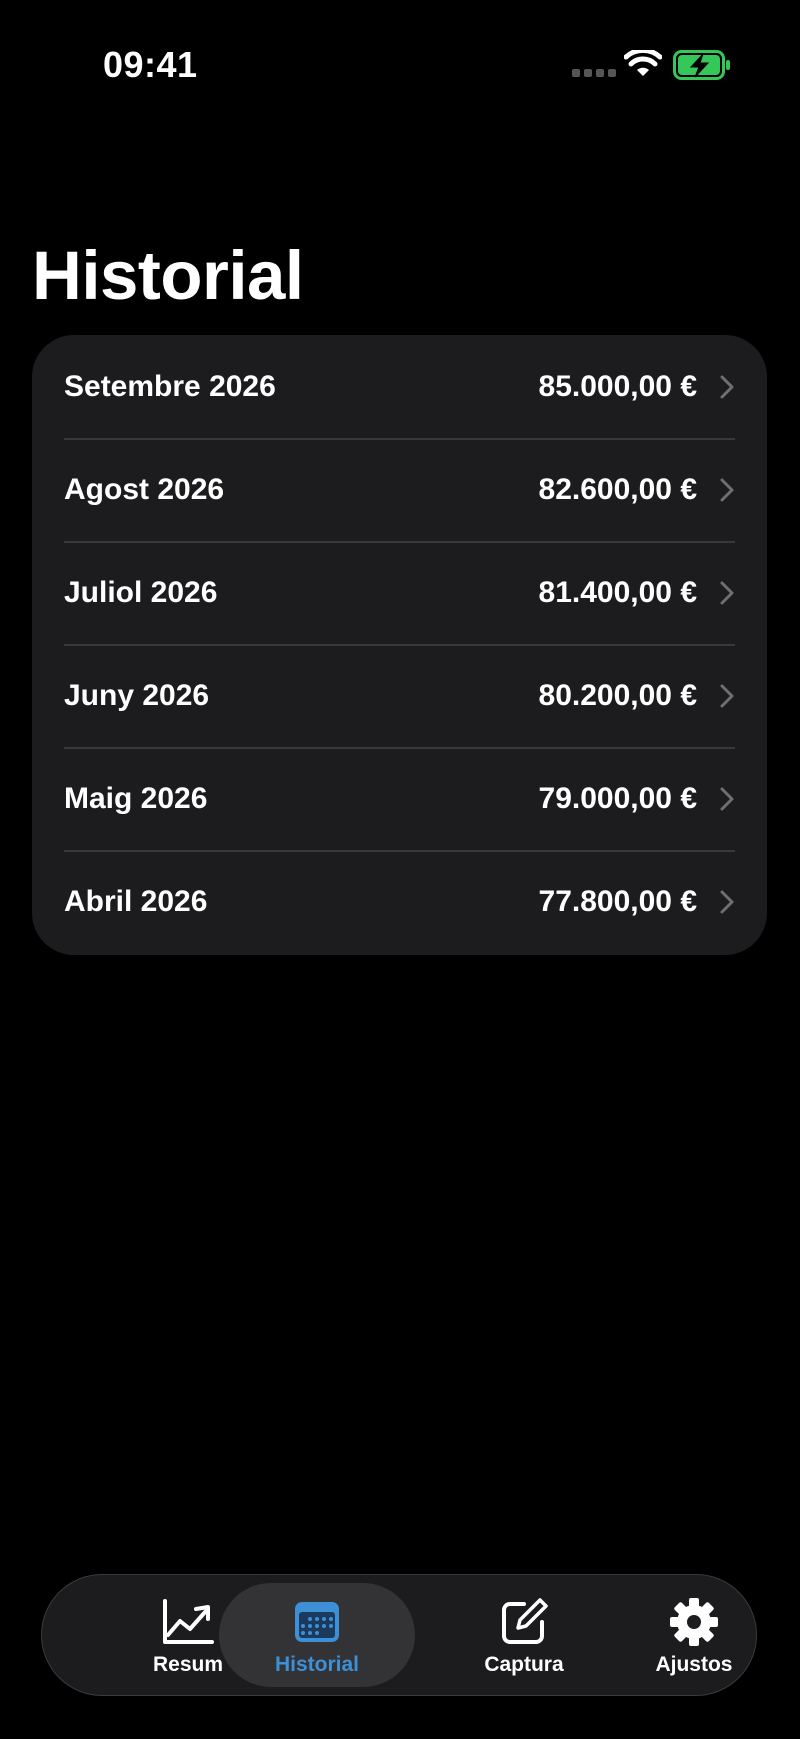  What do you see at coordinates (400, 65) in the screenshot?
I see `status-bar: 09:41` at bounding box center [400, 65].